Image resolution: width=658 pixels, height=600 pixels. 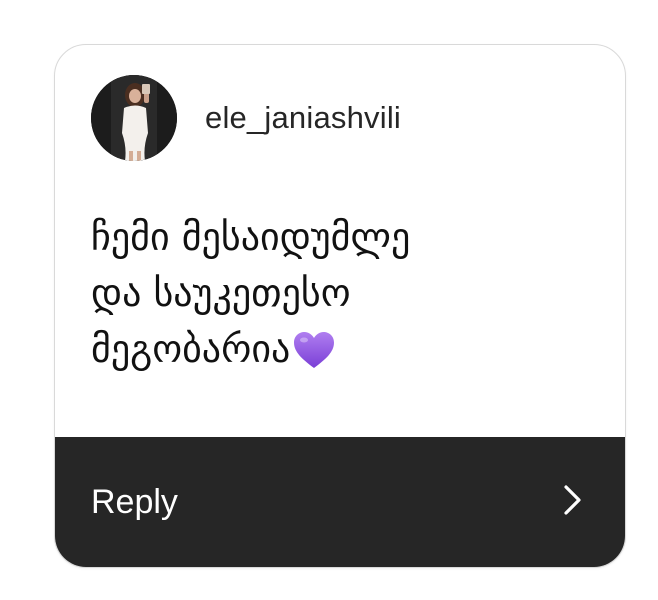 I want to click on avatar, so click(x=134, y=118).